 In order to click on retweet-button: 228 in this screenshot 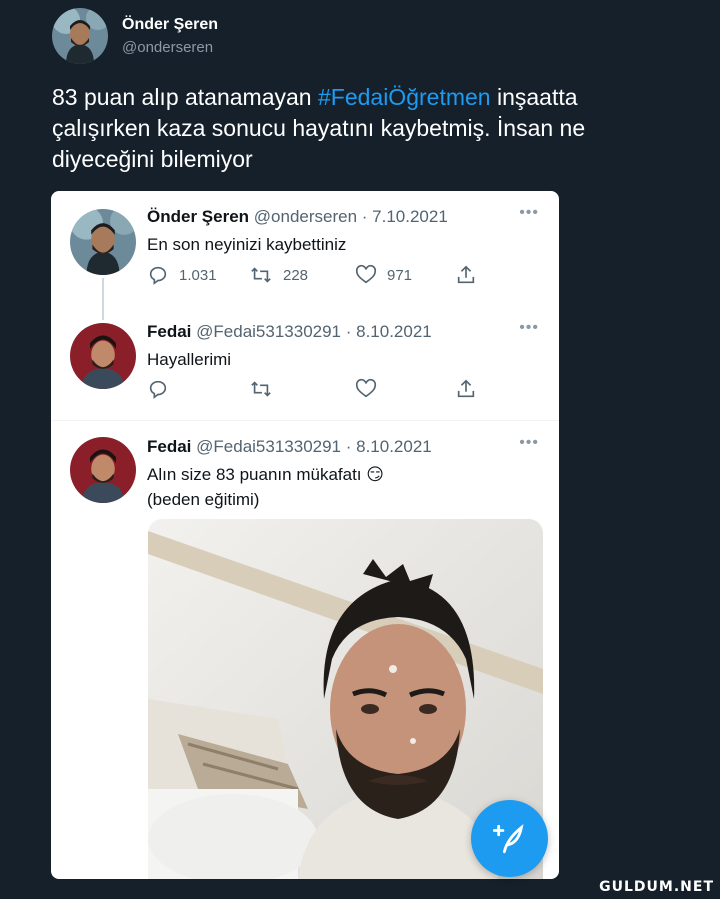, I will do `click(278, 275)`.